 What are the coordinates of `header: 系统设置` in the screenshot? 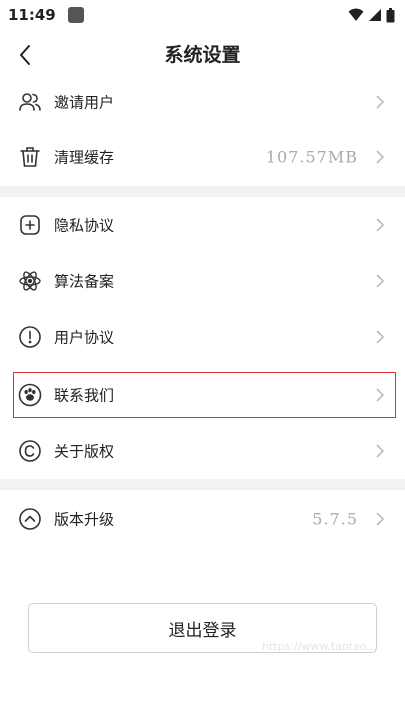 It's located at (202, 55).